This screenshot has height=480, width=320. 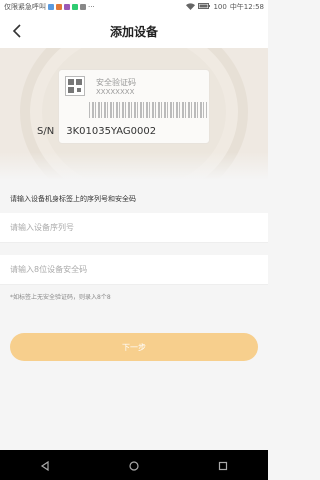 I want to click on nav-recents-button, so click(x=223, y=465).